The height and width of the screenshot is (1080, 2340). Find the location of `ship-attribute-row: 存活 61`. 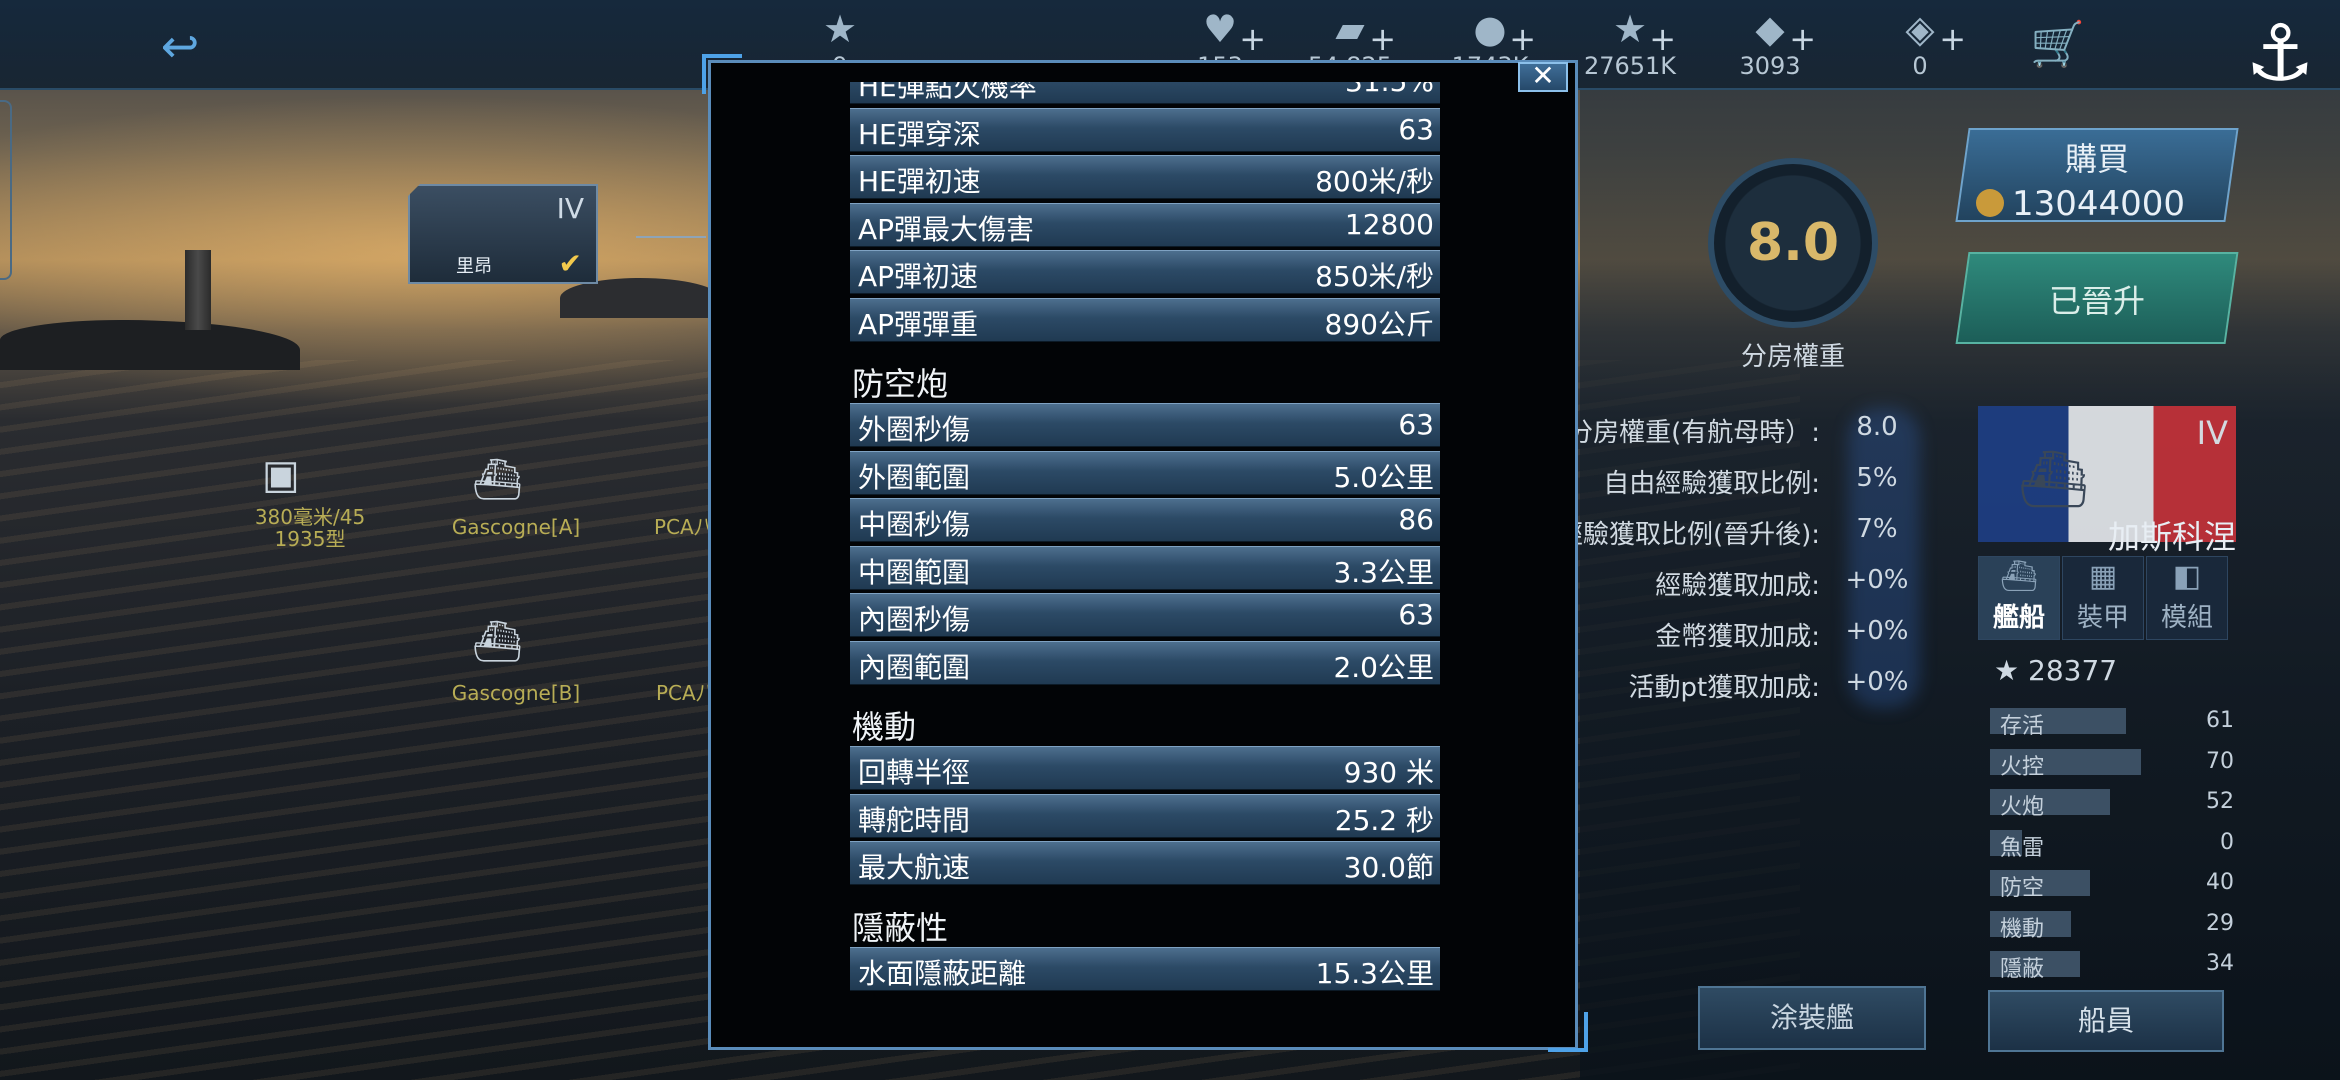

ship-attribute-row: 存活 61 is located at coordinates (2112, 722).